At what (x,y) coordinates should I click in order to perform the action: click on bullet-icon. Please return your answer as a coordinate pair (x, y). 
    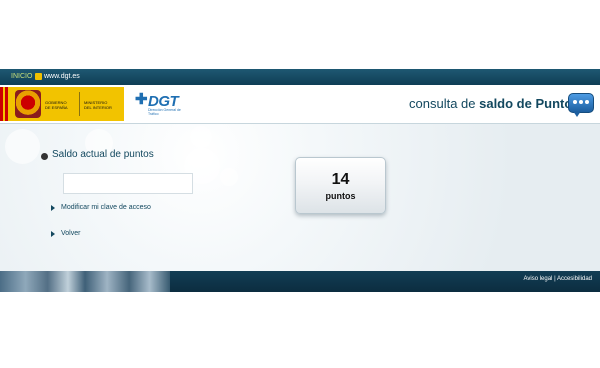
    Looking at the image, I should click on (44, 156).